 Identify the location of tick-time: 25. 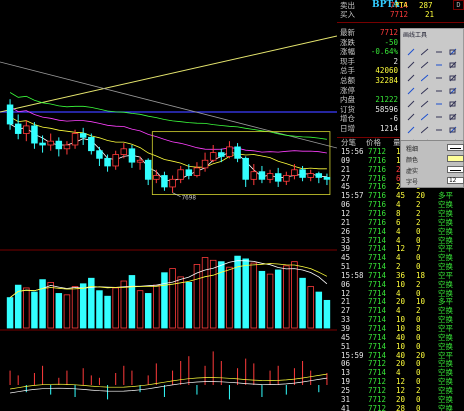
(346, 390).